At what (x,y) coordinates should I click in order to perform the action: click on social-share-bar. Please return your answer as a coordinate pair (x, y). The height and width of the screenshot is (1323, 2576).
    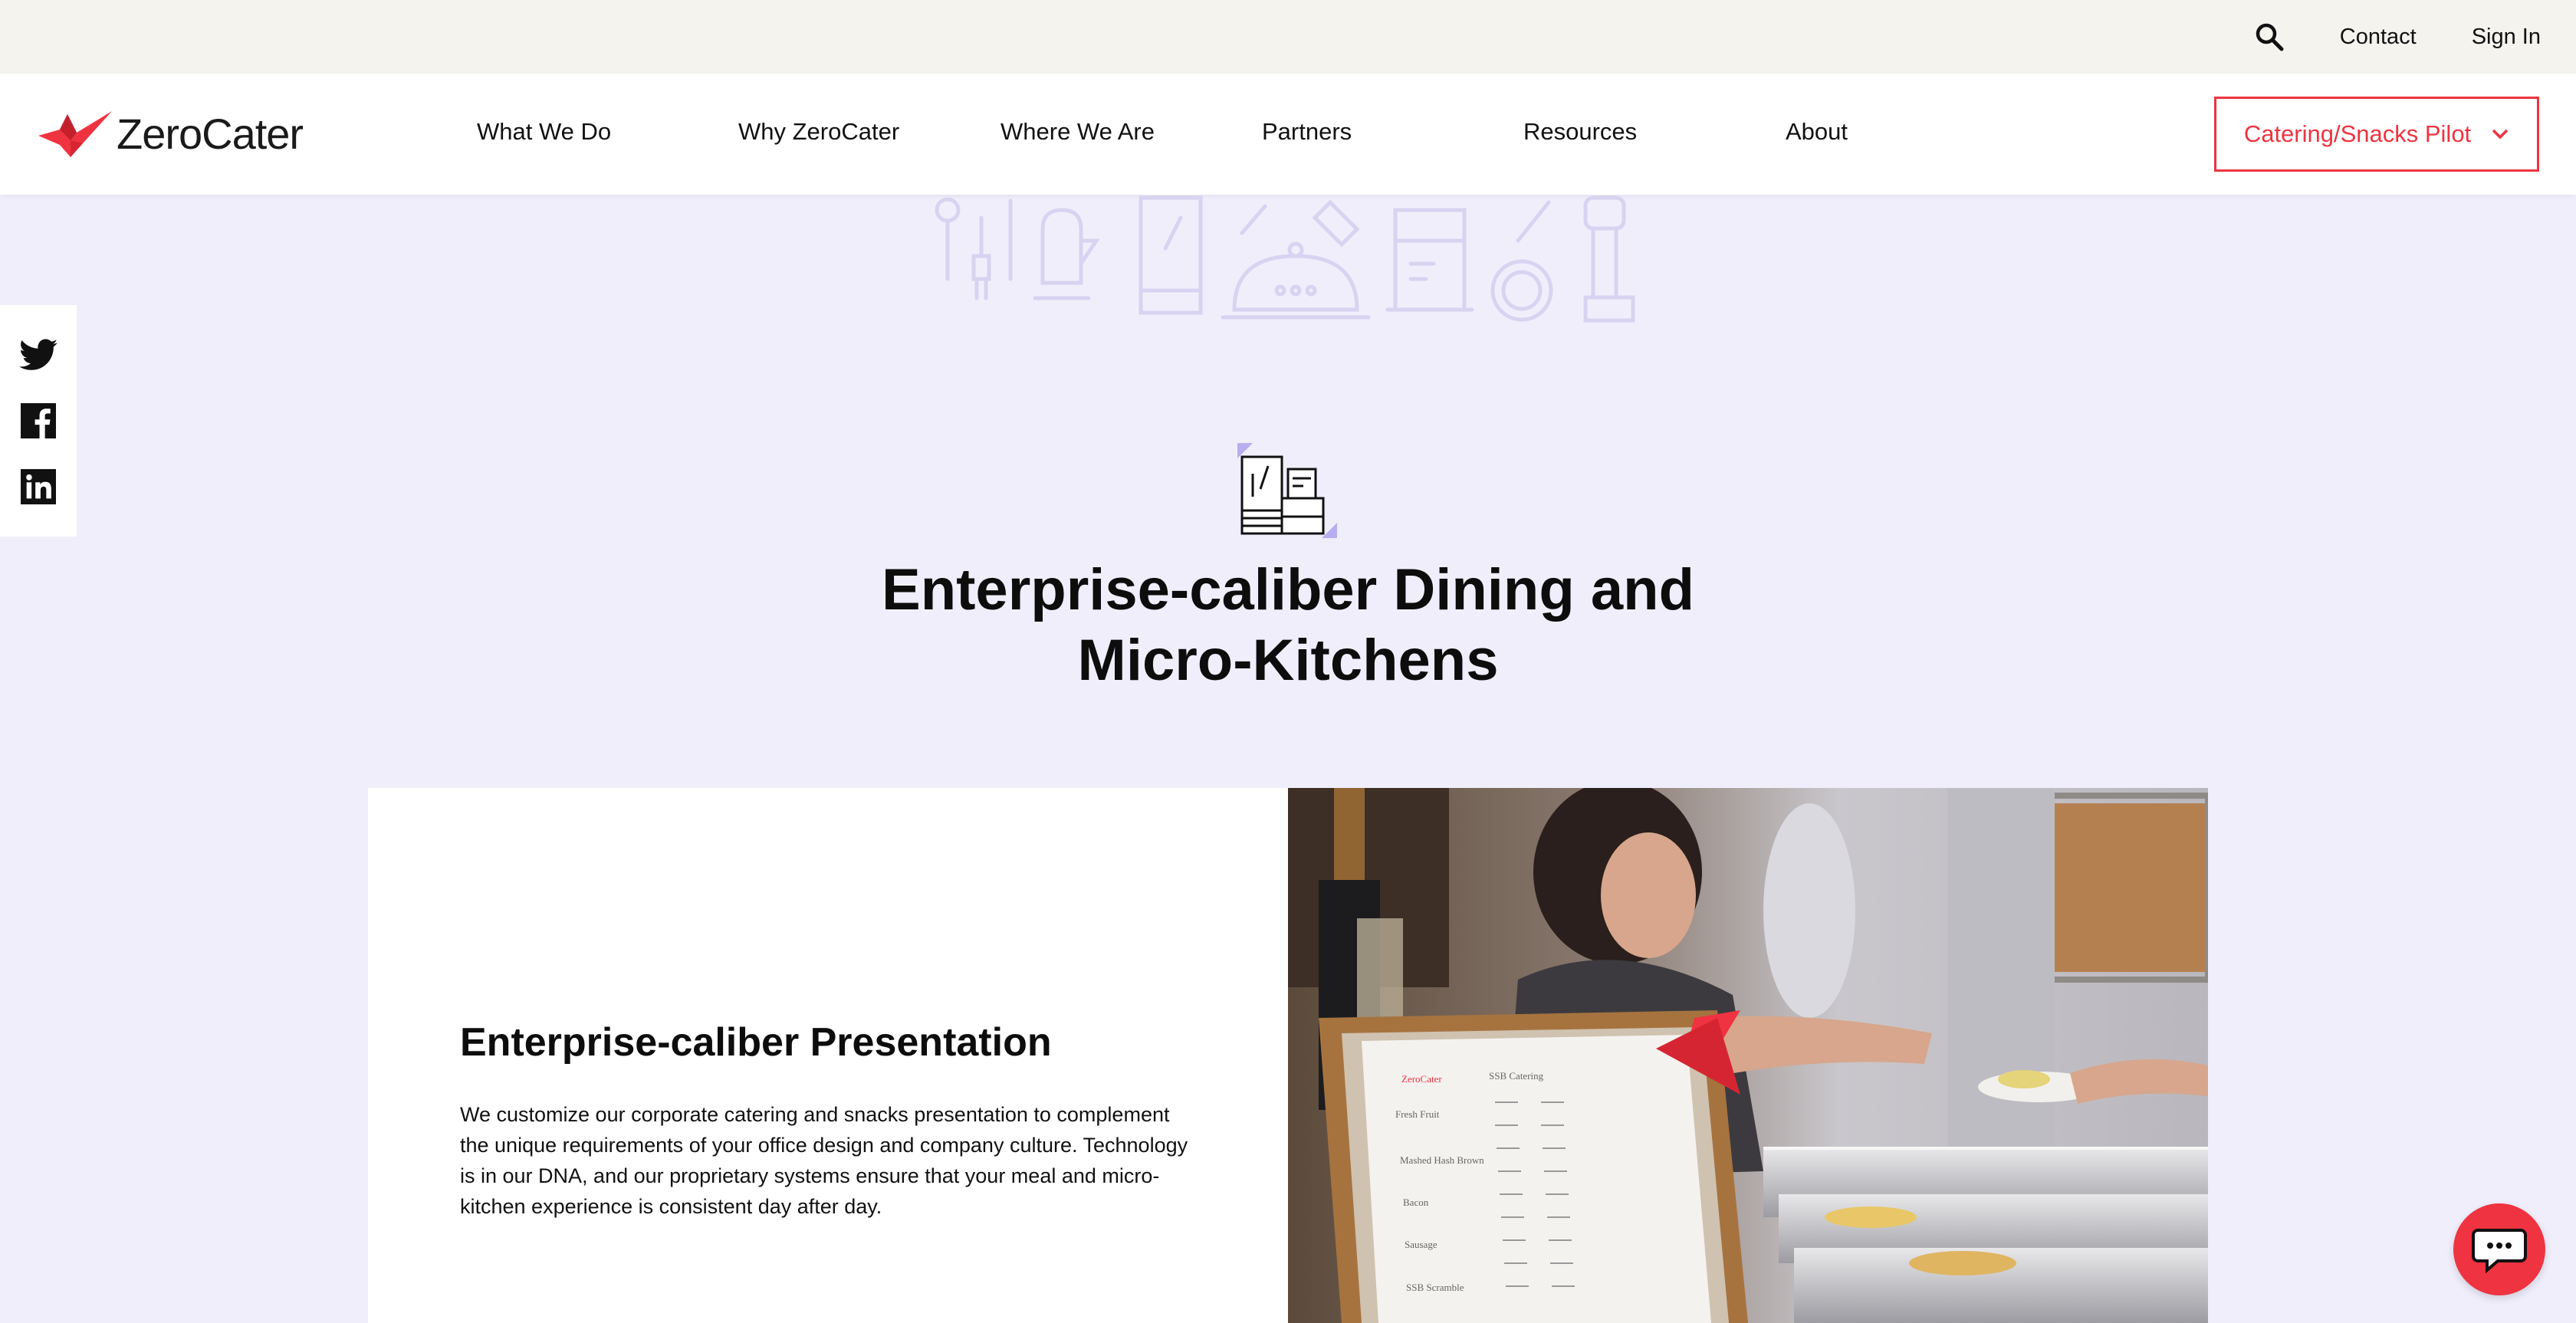
    Looking at the image, I should click on (39, 421).